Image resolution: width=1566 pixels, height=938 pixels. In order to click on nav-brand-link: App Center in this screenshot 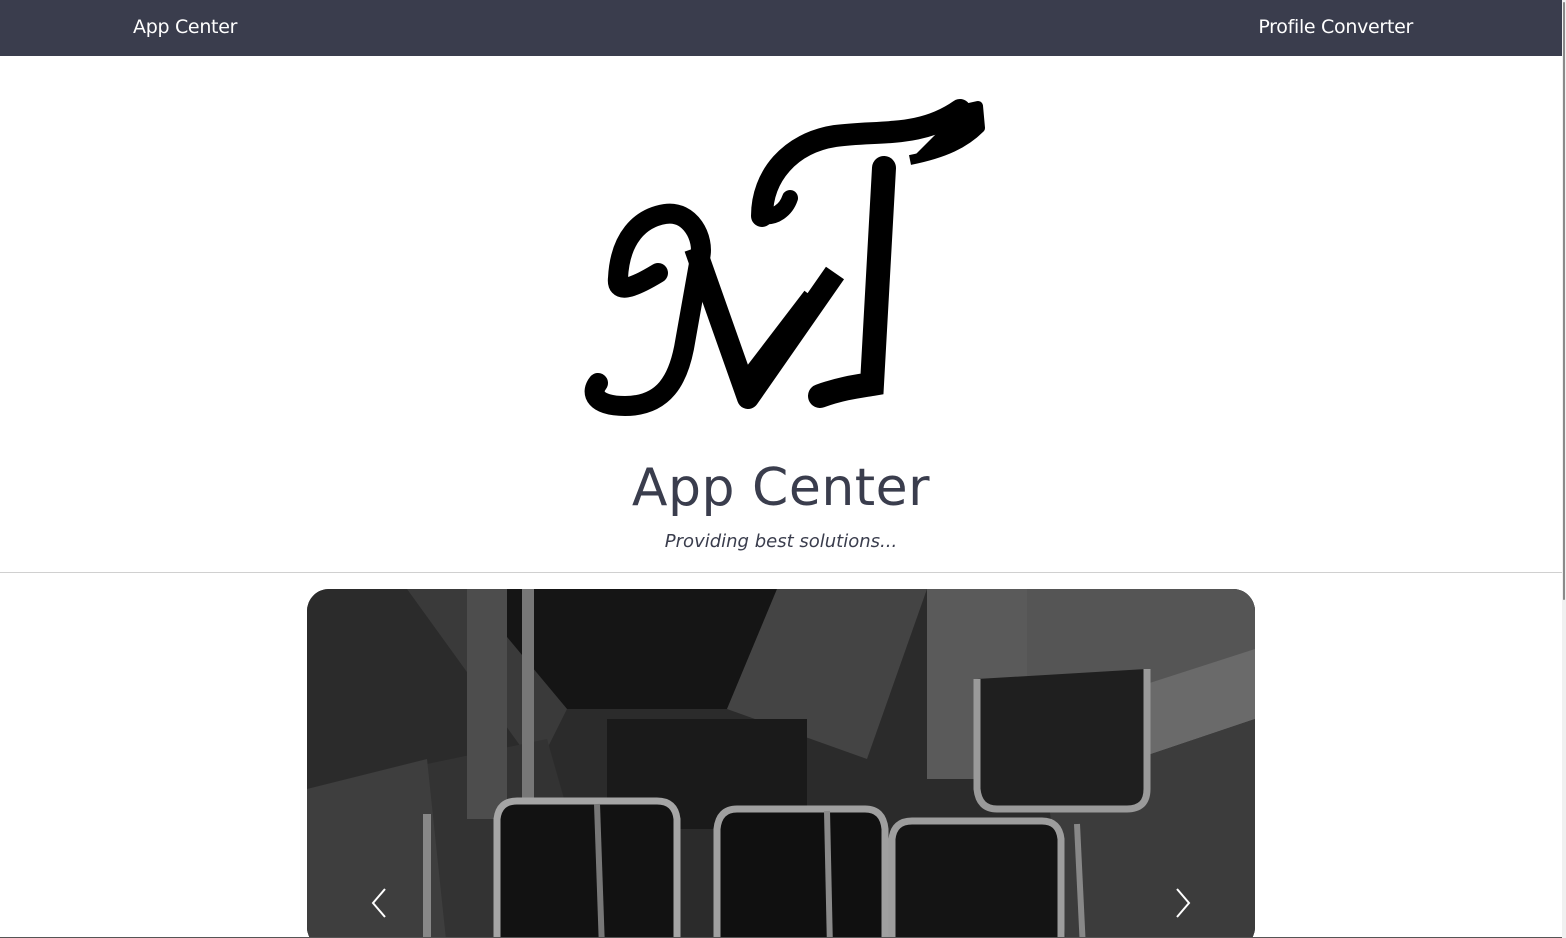, I will do `click(185, 27)`.